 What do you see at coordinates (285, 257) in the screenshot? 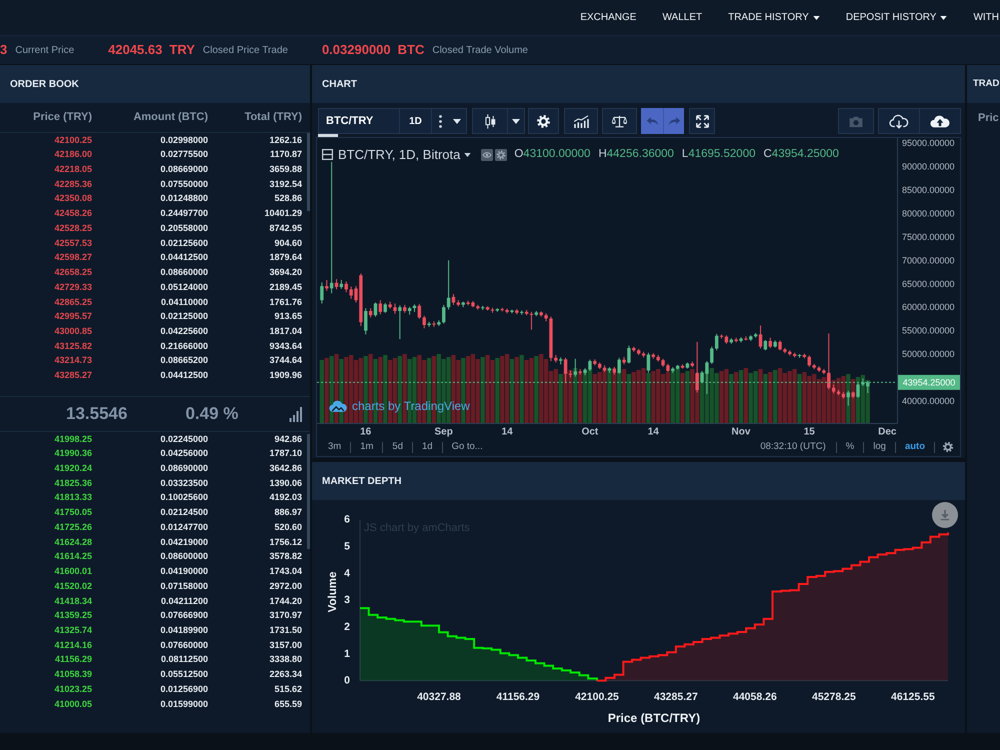
I see `total-cell-text: 1879.64` at bounding box center [285, 257].